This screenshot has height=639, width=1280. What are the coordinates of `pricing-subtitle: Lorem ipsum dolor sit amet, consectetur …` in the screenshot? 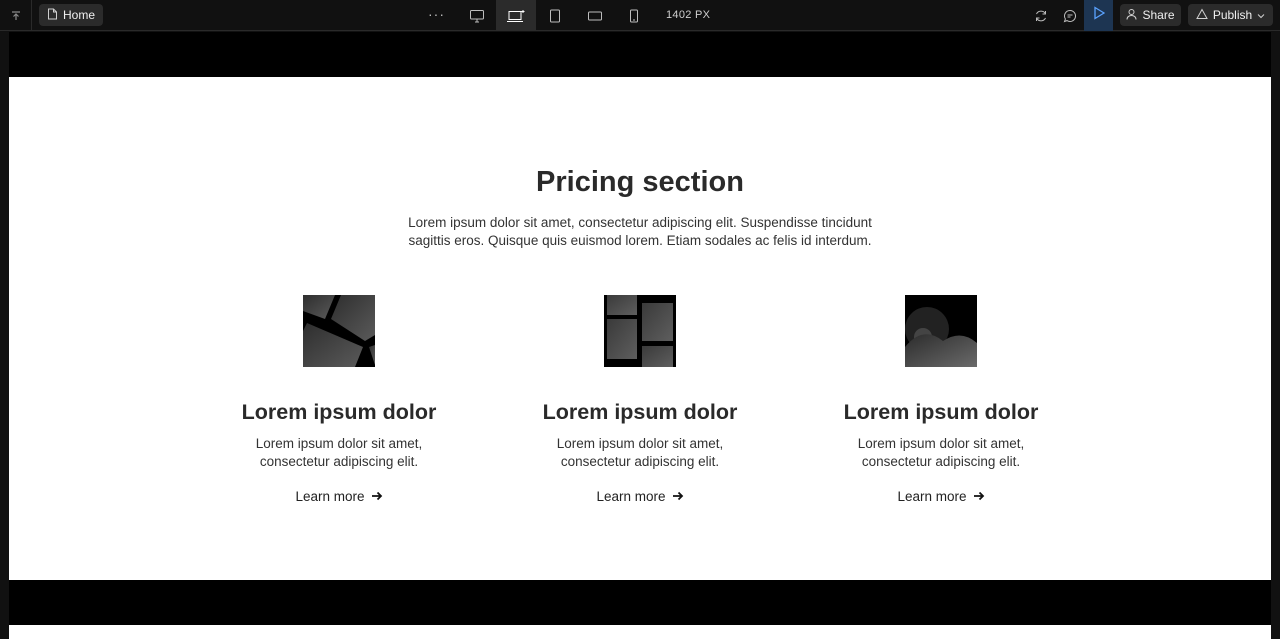 It's located at (640, 231).